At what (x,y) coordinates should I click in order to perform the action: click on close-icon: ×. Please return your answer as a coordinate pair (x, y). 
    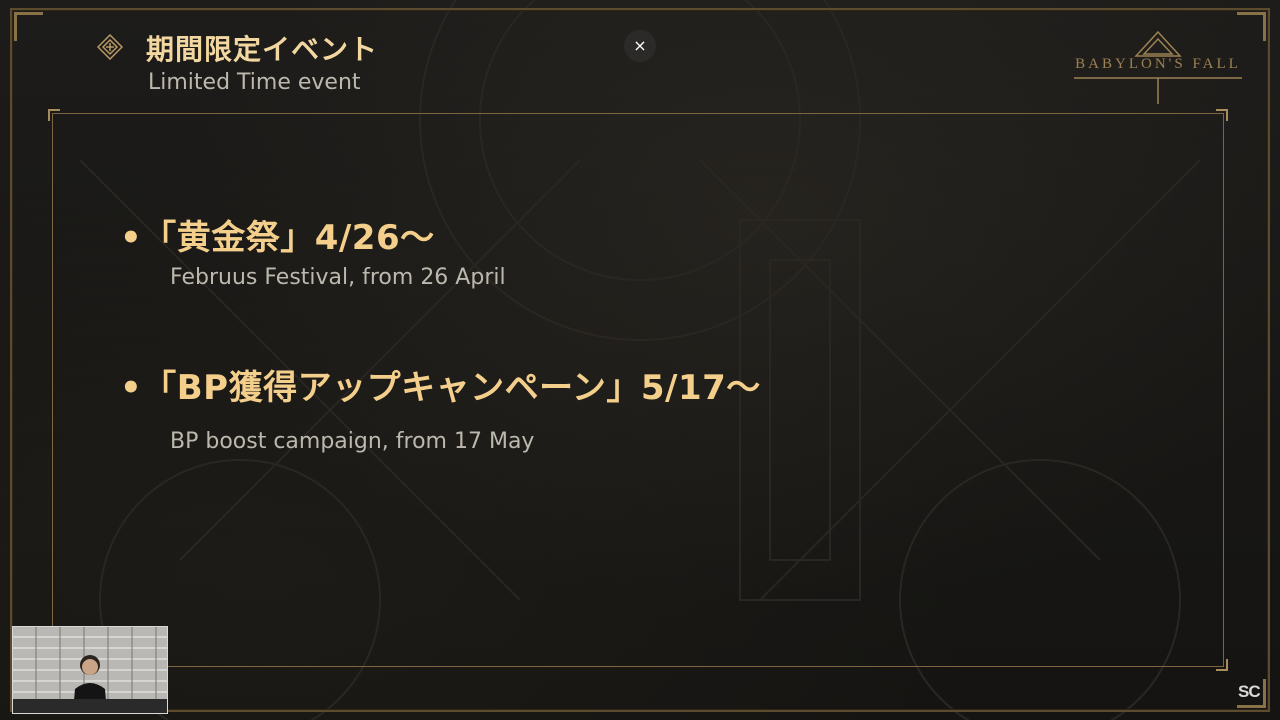
    Looking at the image, I should click on (640, 45).